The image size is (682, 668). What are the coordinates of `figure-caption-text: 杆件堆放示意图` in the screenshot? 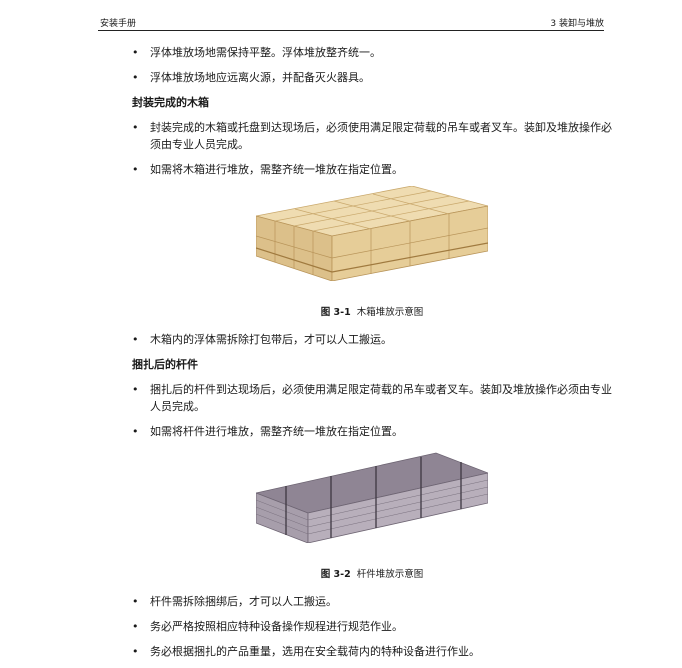 It's located at (390, 574).